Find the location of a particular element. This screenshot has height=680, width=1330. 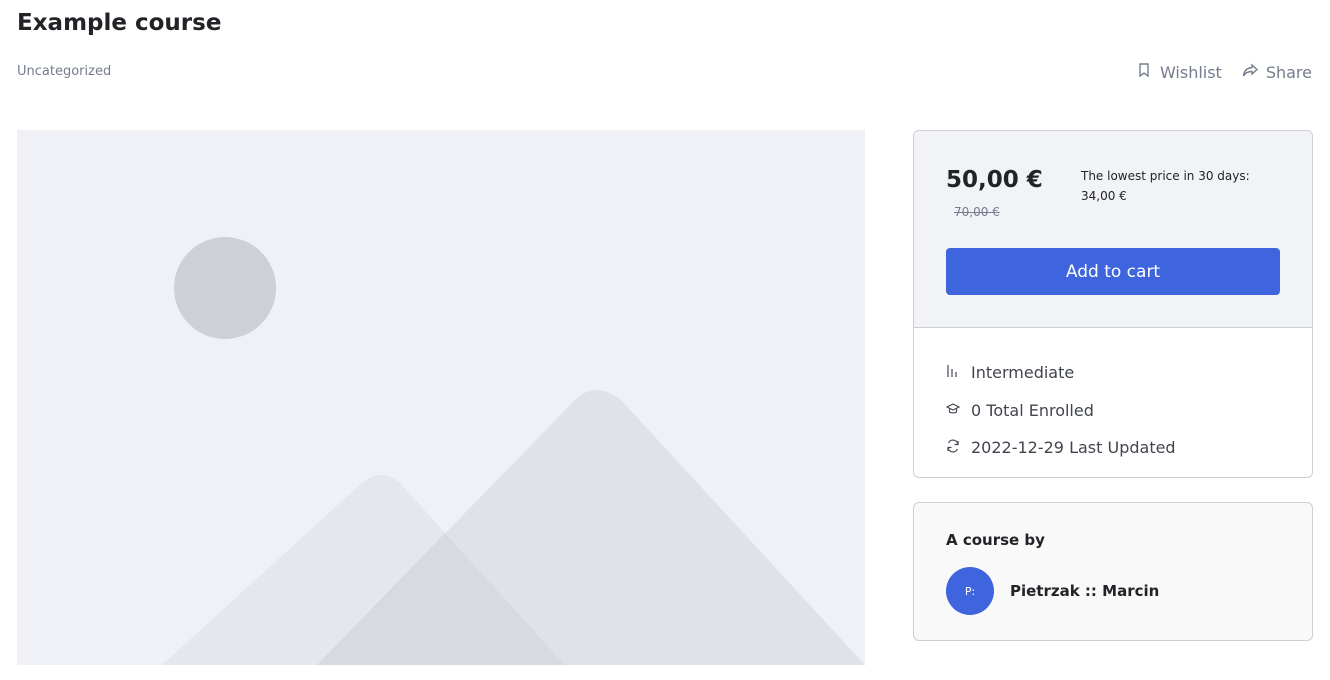

meta-level: Intermediate is located at coordinates (1129, 373).